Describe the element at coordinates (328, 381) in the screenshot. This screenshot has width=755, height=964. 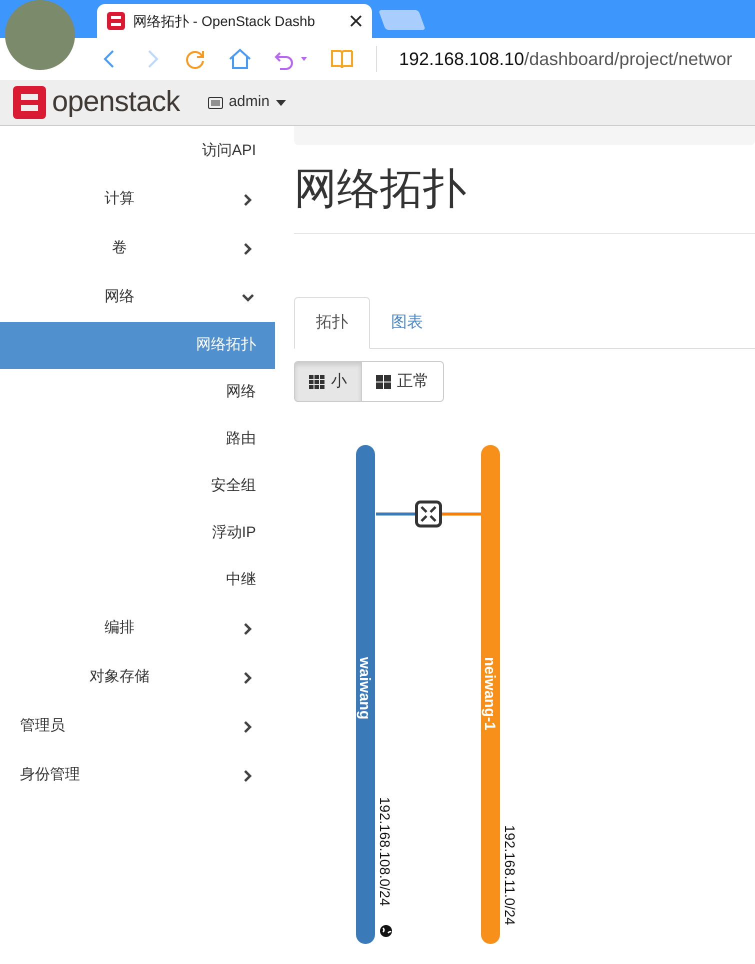
I see `size-toggle-button: 小` at that location.